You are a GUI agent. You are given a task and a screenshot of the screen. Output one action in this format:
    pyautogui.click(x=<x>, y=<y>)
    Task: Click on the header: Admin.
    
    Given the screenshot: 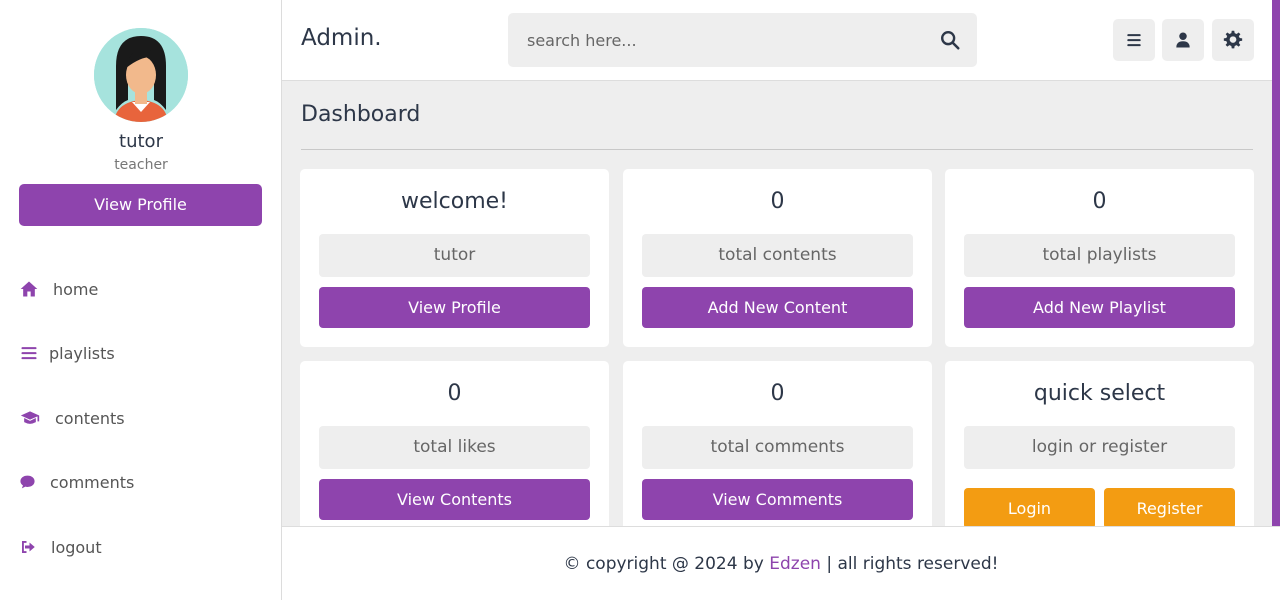 What is the action you would take?
    pyautogui.click(x=777, y=40)
    